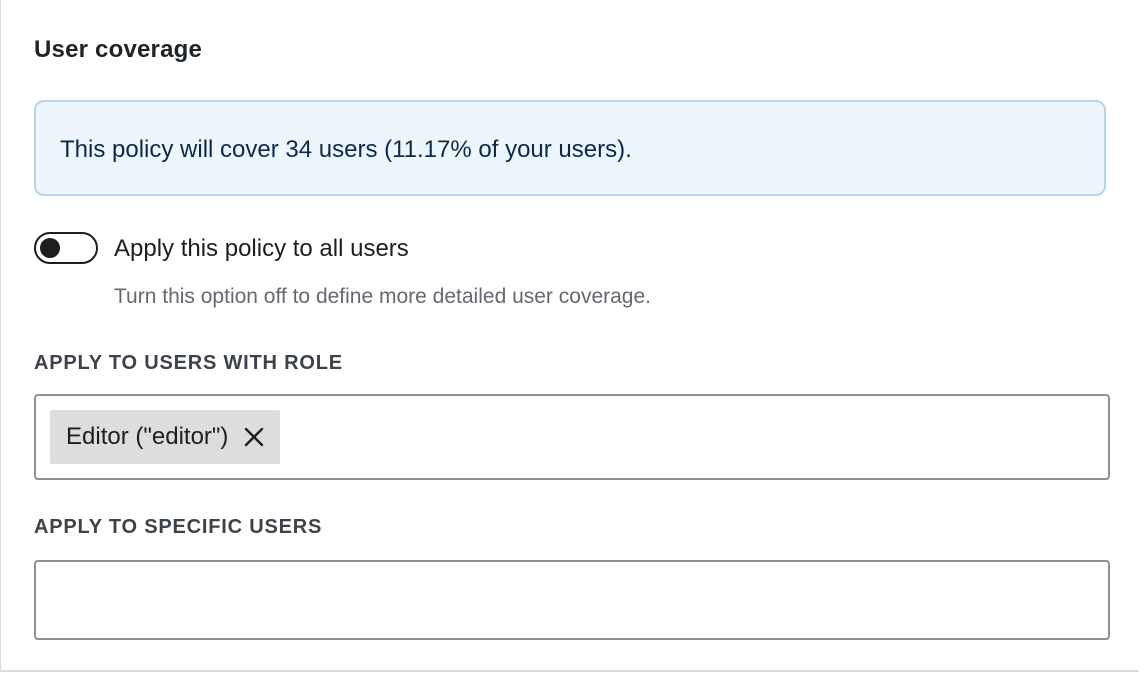 The width and height of the screenshot is (1140, 674). I want to click on role-token-label: Editor ("editor"), so click(147, 436).